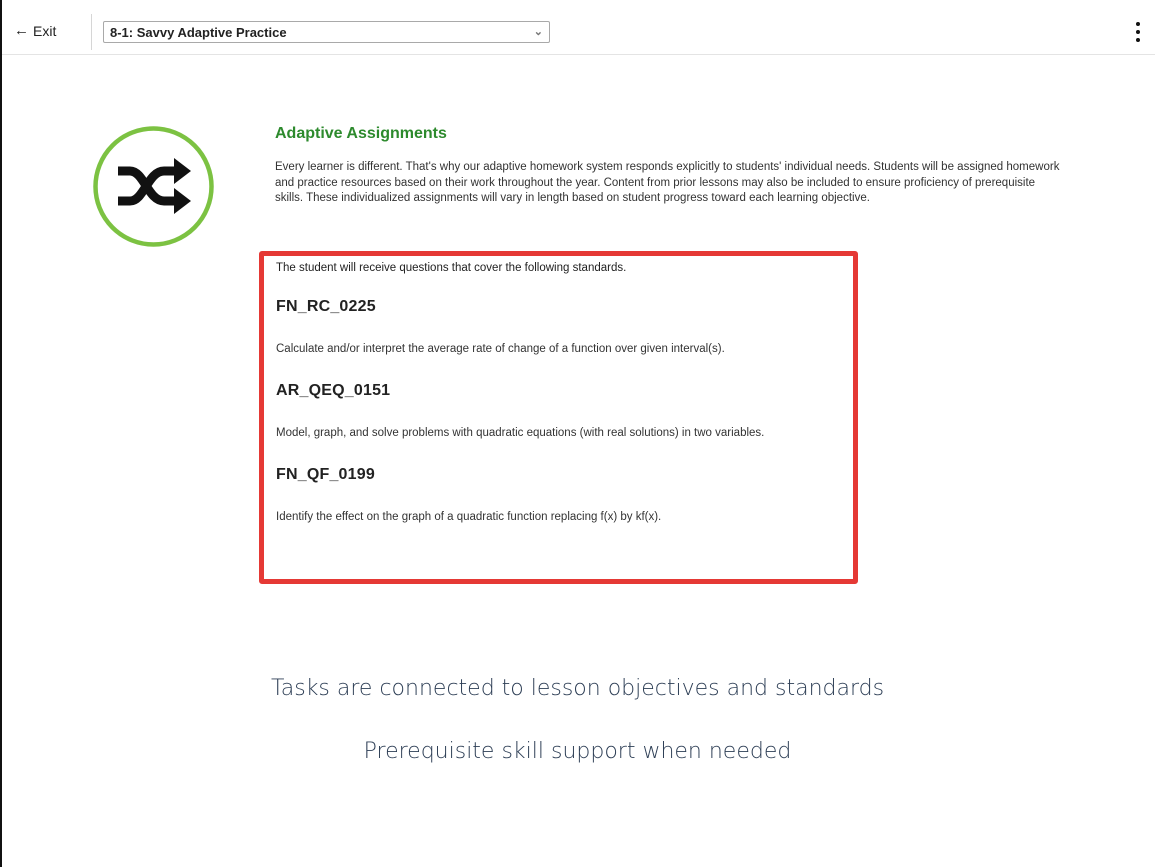 This screenshot has height=867, width=1155. Describe the element at coordinates (326, 306) in the screenshot. I see `standard-code: FN_RC_0225` at that location.